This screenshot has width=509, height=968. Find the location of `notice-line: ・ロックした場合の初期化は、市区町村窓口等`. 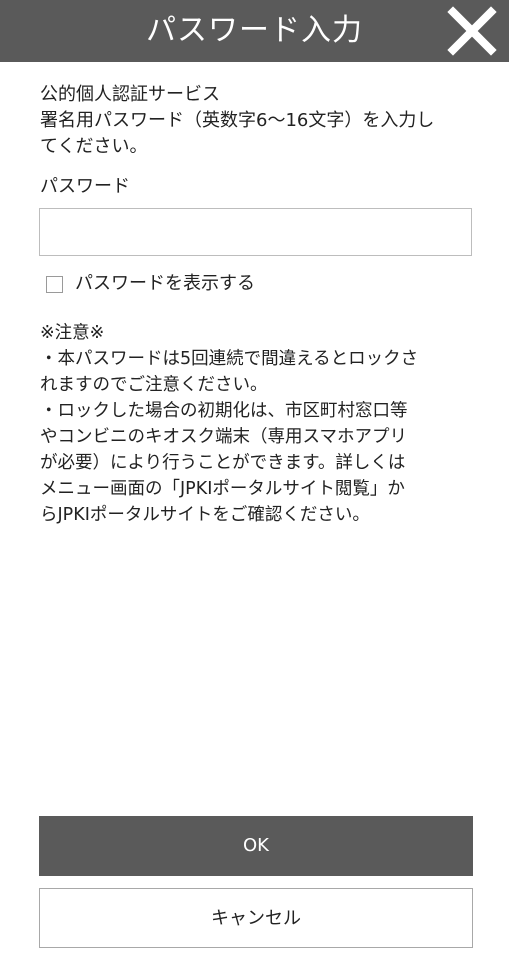

notice-line: ・ロックした場合の初期化は、市区町村窓口等 is located at coordinates (224, 411).